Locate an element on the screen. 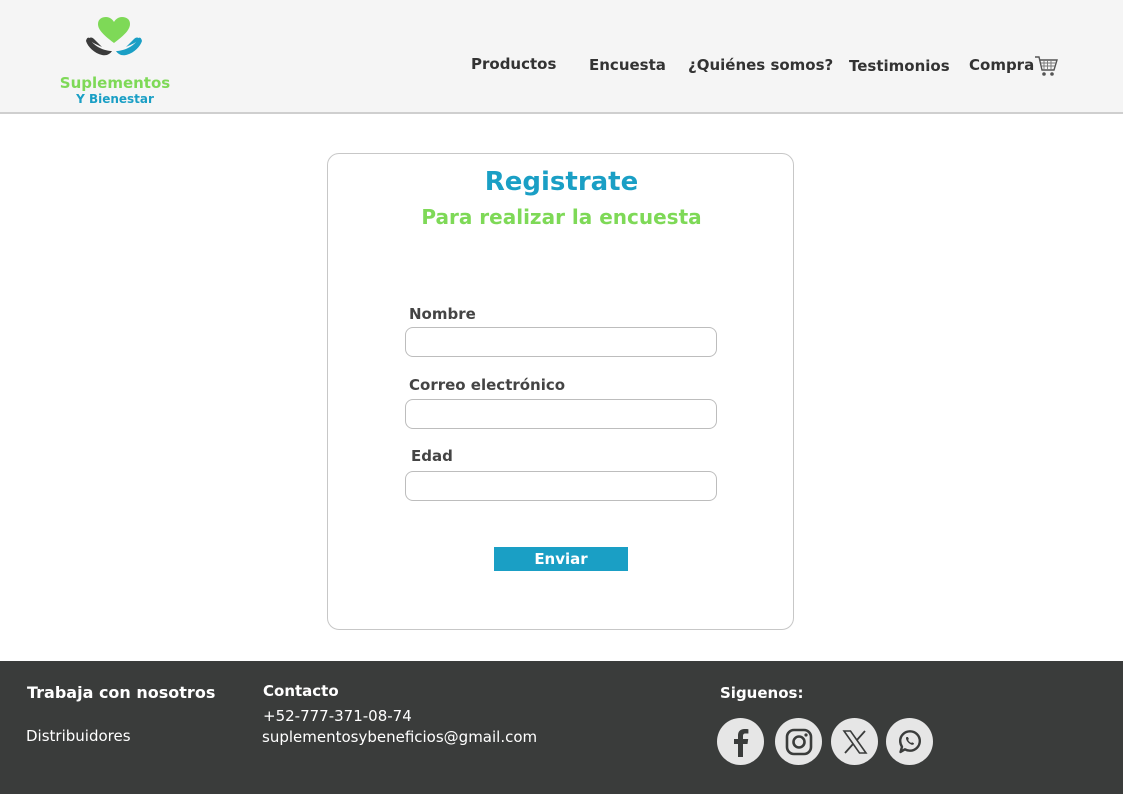 The width and height of the screenshot is (1123, 794). edad-input is located at coordinates (561, 486).